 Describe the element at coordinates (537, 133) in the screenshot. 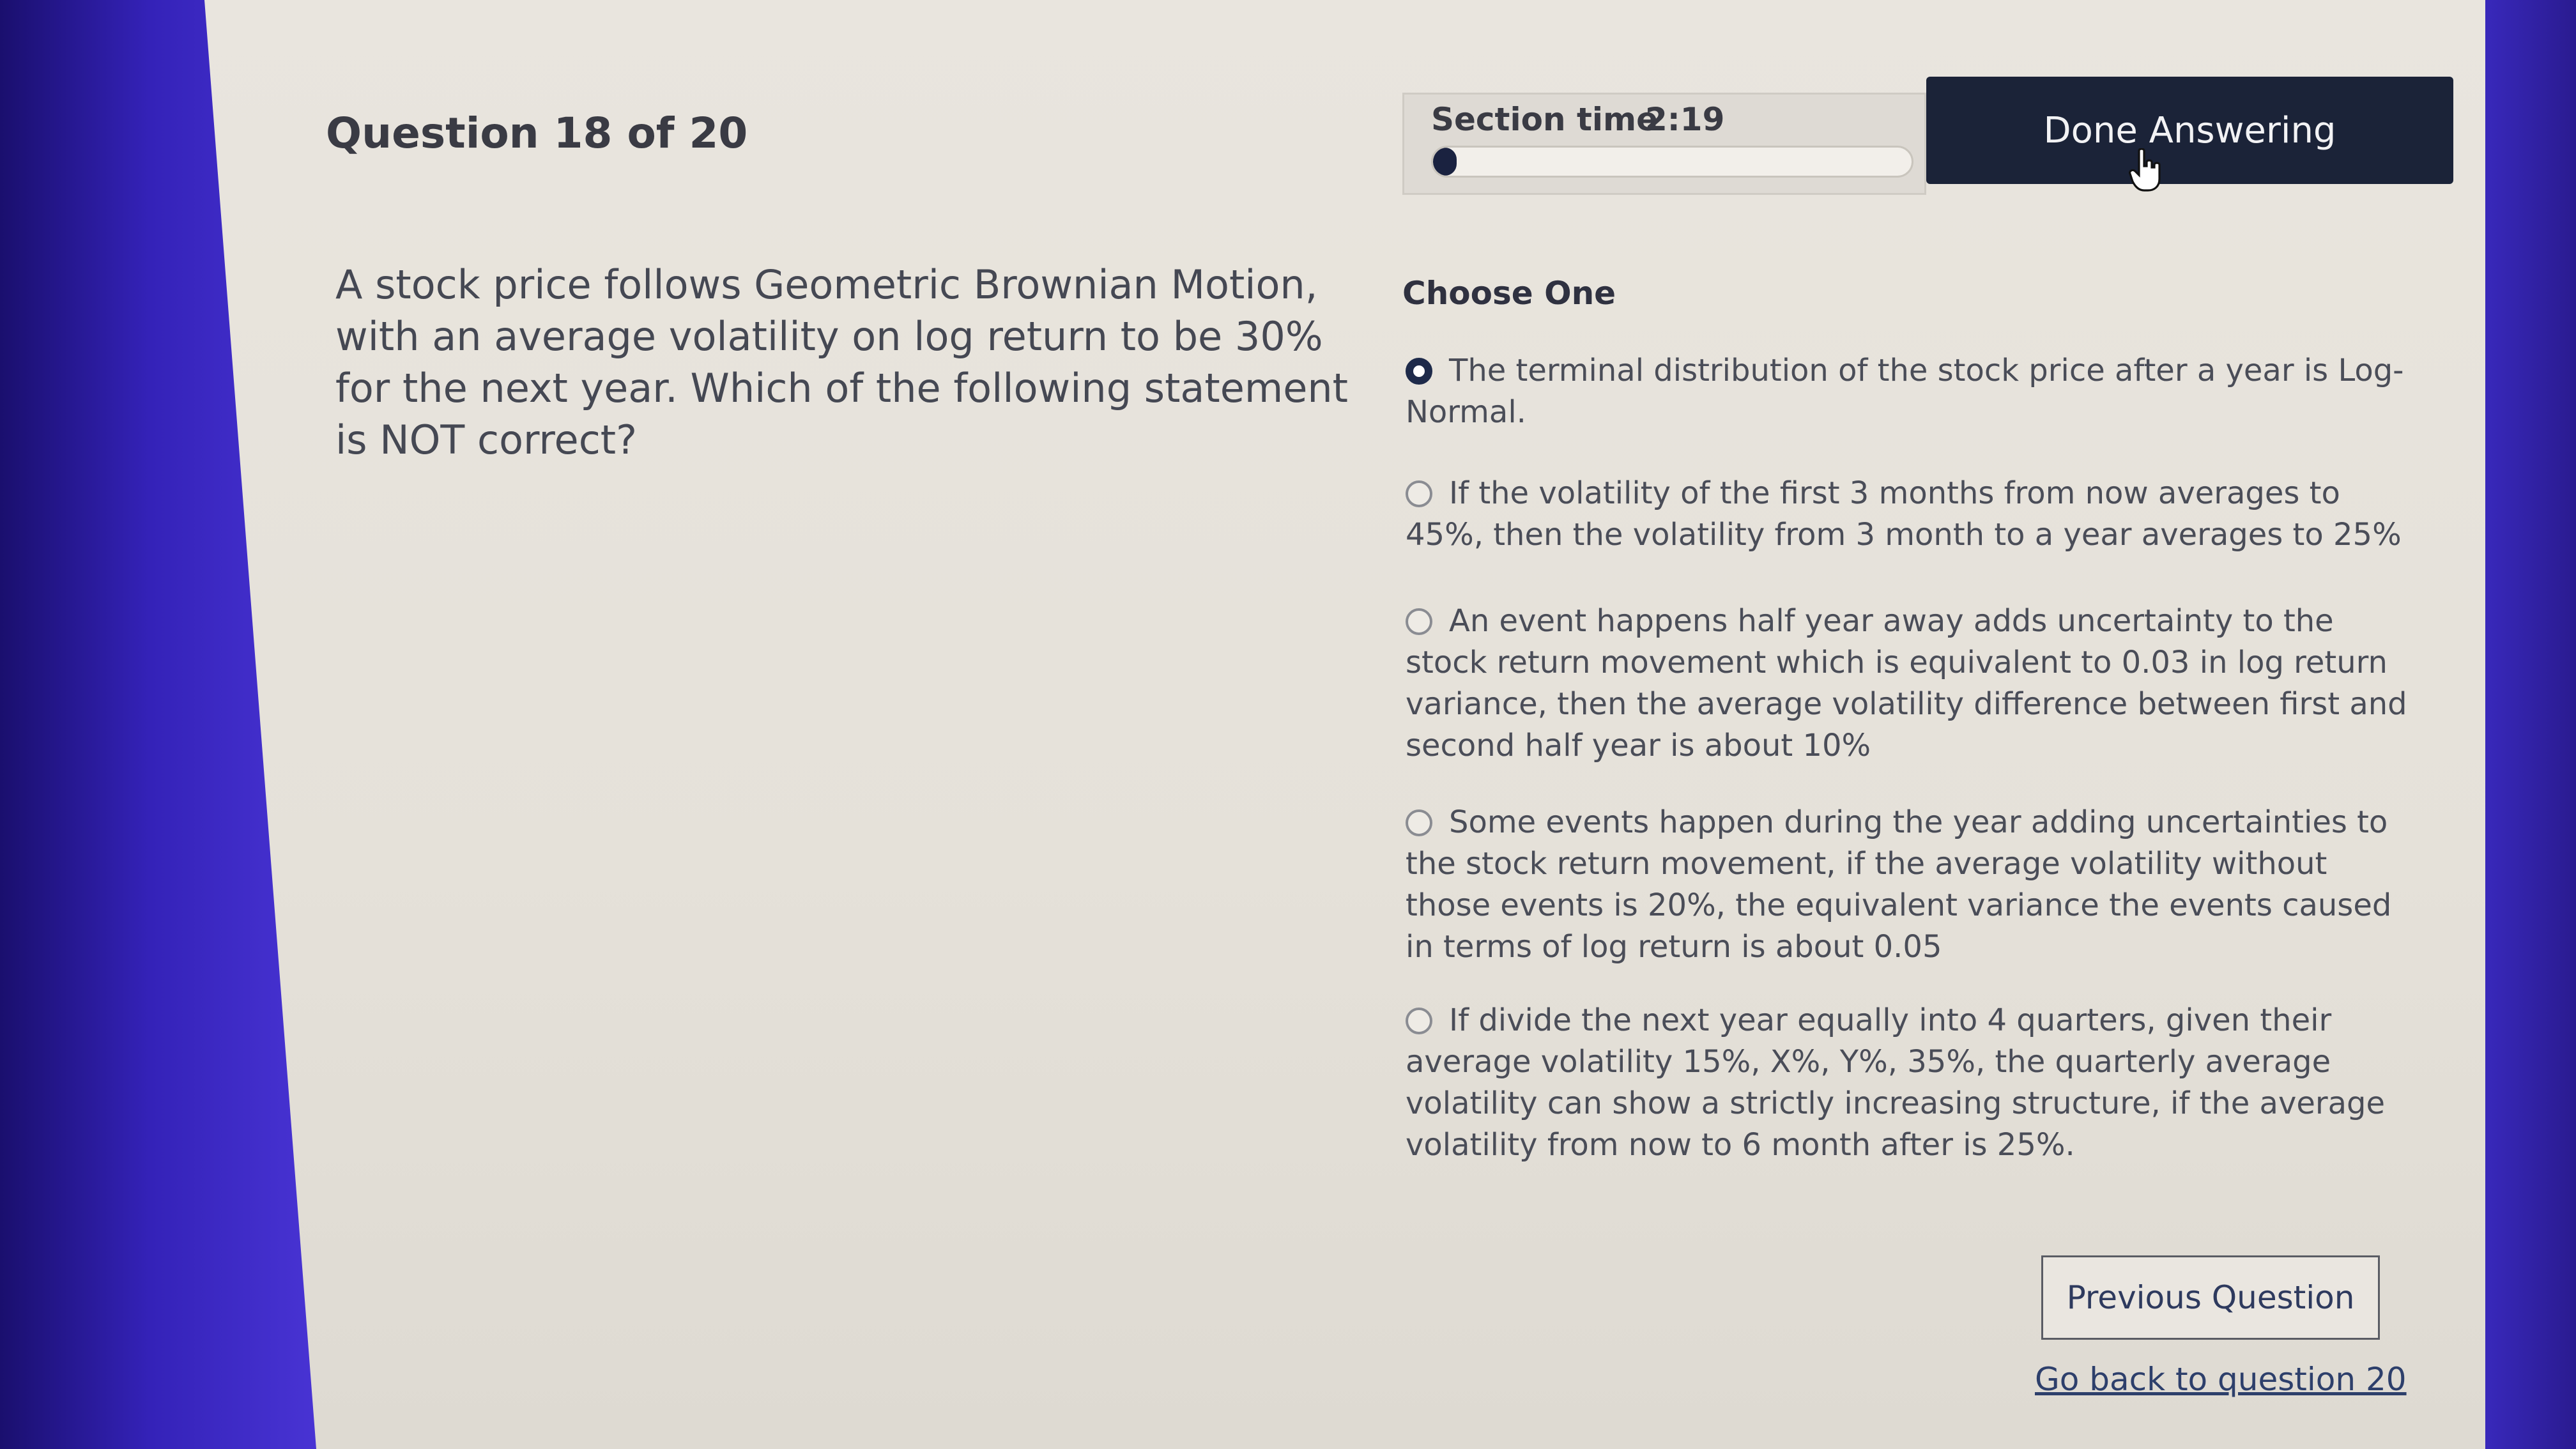

I see `question-counter: Question 18 of 20` at that location.